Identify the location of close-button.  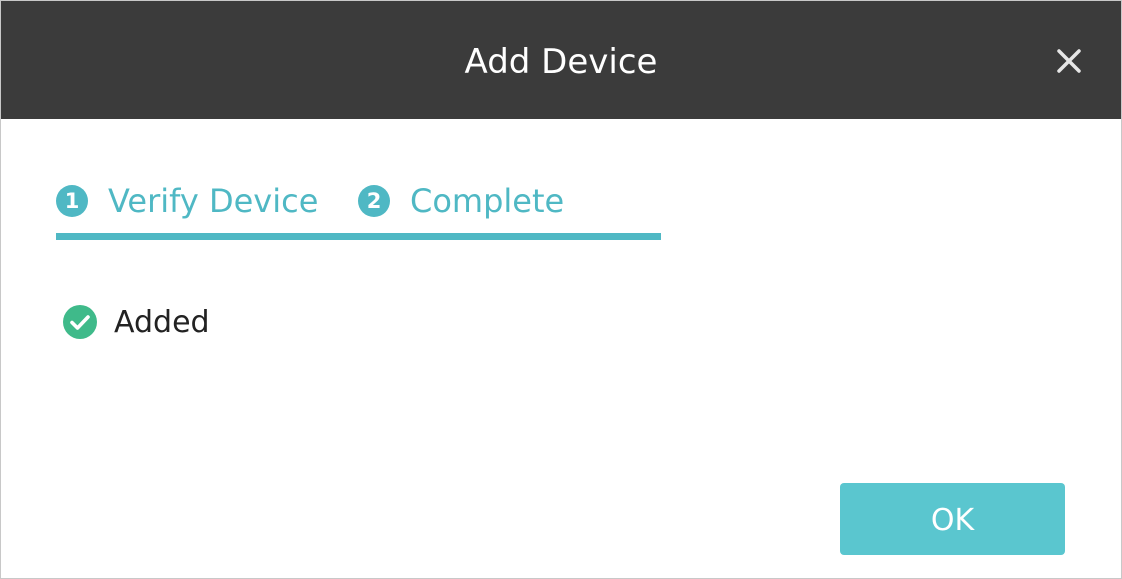
(1069, 61).